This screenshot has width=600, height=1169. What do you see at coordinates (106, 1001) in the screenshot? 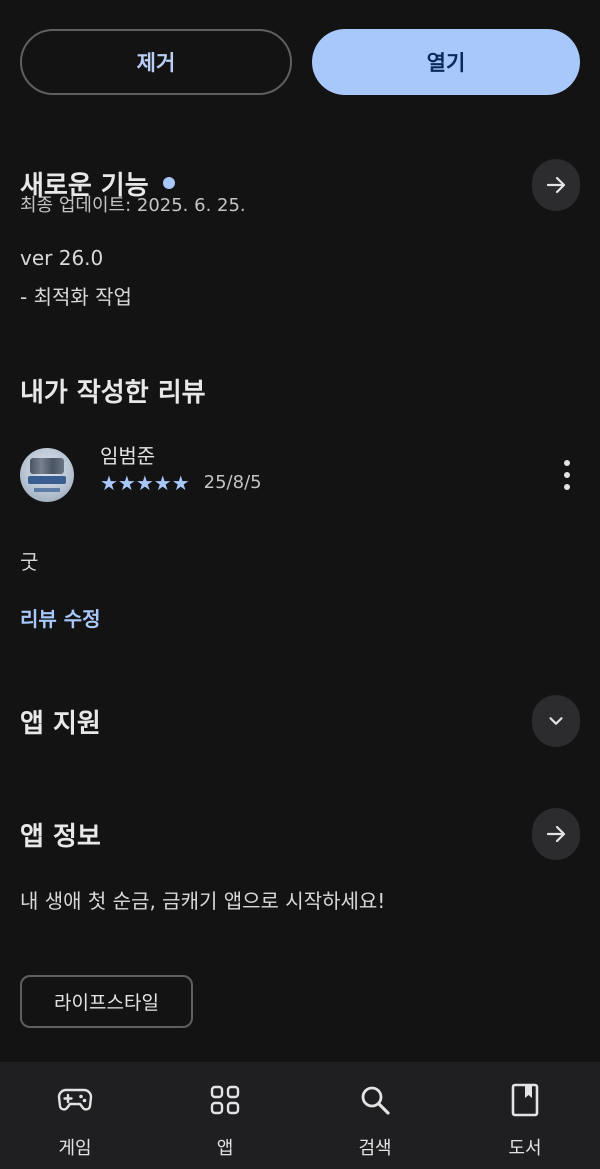
I see `category-chip: 라이프스타일` at bounding box center [106, 1001].